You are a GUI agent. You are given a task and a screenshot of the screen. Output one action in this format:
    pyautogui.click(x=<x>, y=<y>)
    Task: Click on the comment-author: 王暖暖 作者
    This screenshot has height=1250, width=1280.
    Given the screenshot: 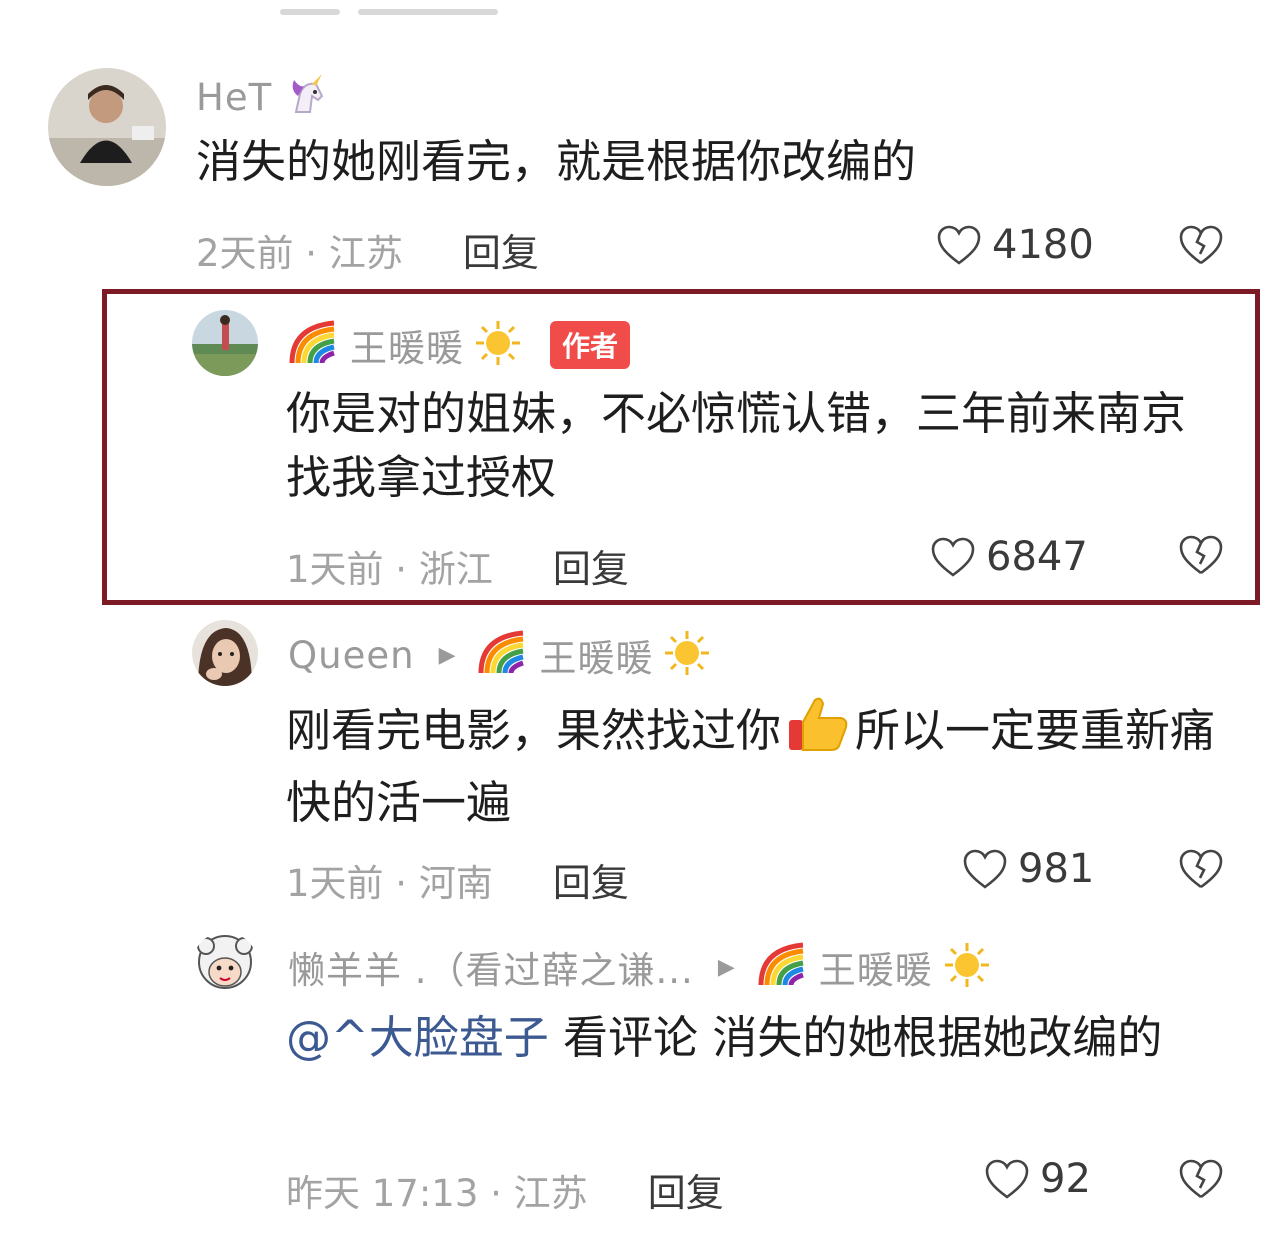 What is the action you would take?
    pyautogui.click(x=459, y=345)
    